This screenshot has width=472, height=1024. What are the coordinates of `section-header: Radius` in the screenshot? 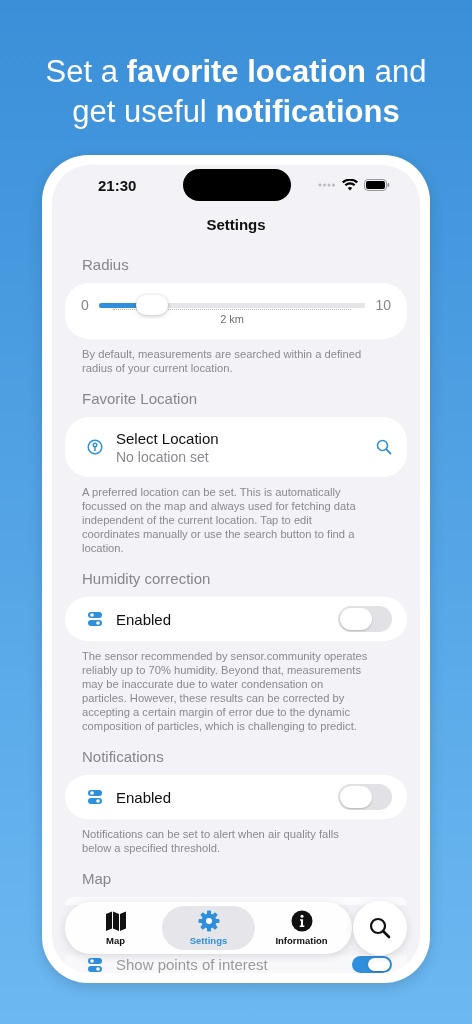 It's located at (105, 265).